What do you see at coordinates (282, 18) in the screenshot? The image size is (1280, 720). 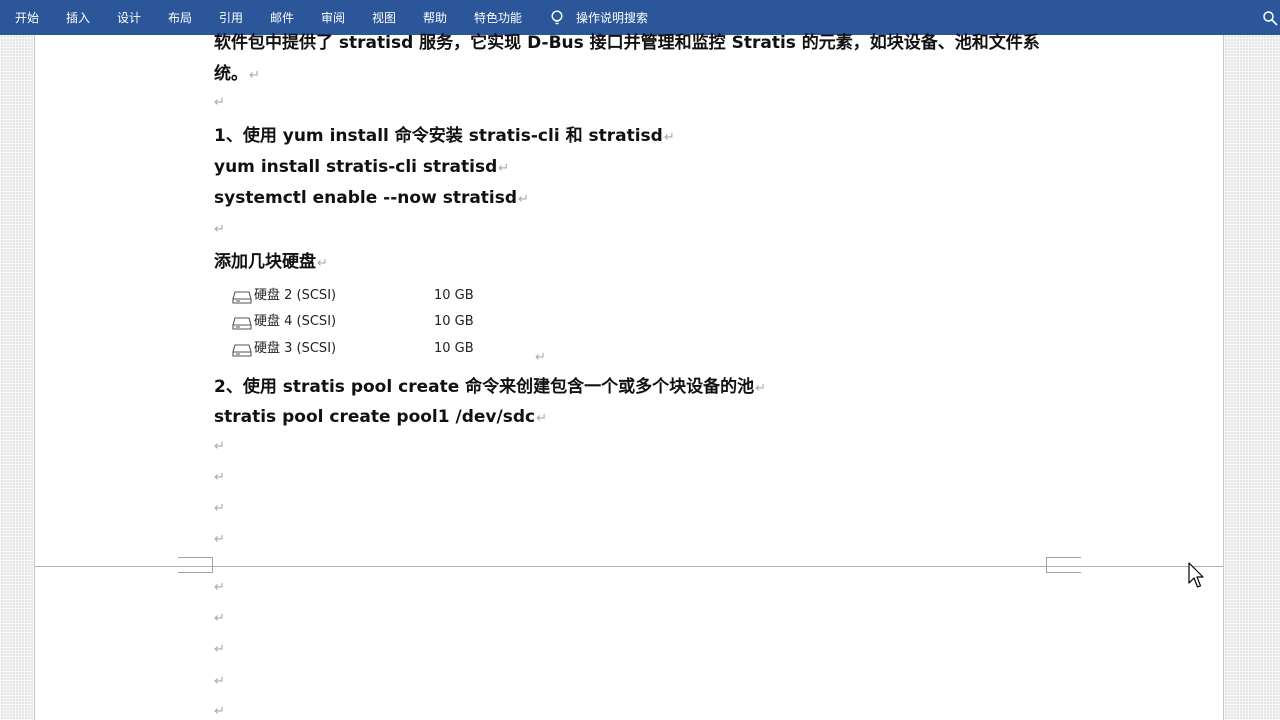 I see `tab-mailings: 邮件` at bounding box center [282, 18].